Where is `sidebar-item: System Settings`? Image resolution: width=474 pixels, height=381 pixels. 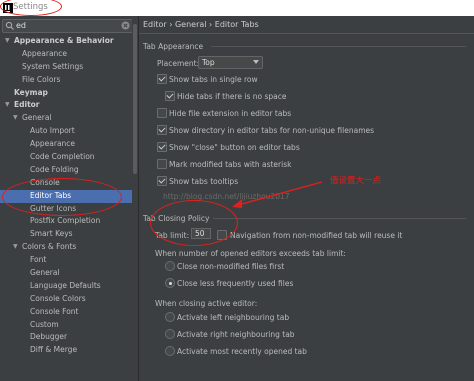 sidebar-item: System Settings is located at coordinates (66, 67).